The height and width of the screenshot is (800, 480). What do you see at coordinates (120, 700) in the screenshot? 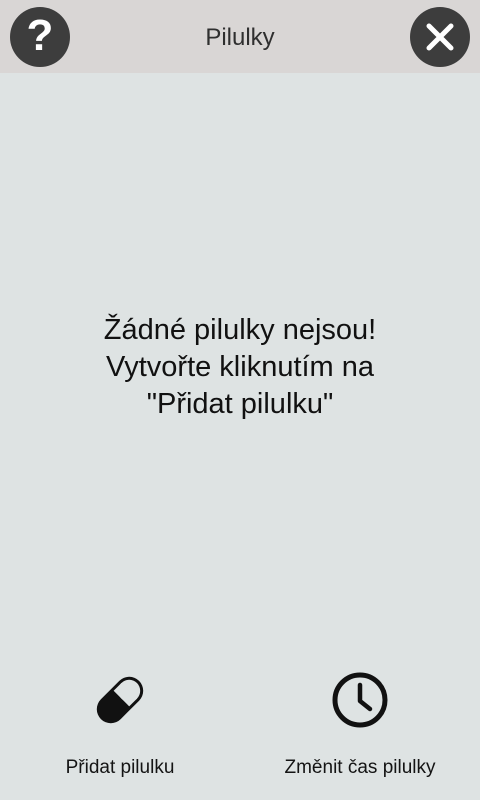
I see `pill-icon` at bounding box center [120, 700].